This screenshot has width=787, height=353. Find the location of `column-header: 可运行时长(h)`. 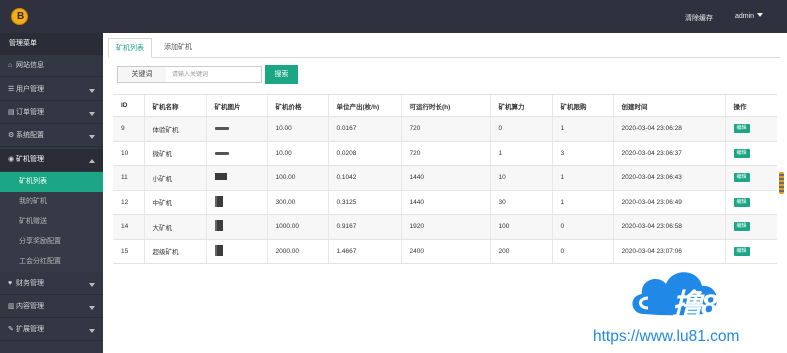

column-header: 可运行时长(h) is located at coordinates (445, 105).